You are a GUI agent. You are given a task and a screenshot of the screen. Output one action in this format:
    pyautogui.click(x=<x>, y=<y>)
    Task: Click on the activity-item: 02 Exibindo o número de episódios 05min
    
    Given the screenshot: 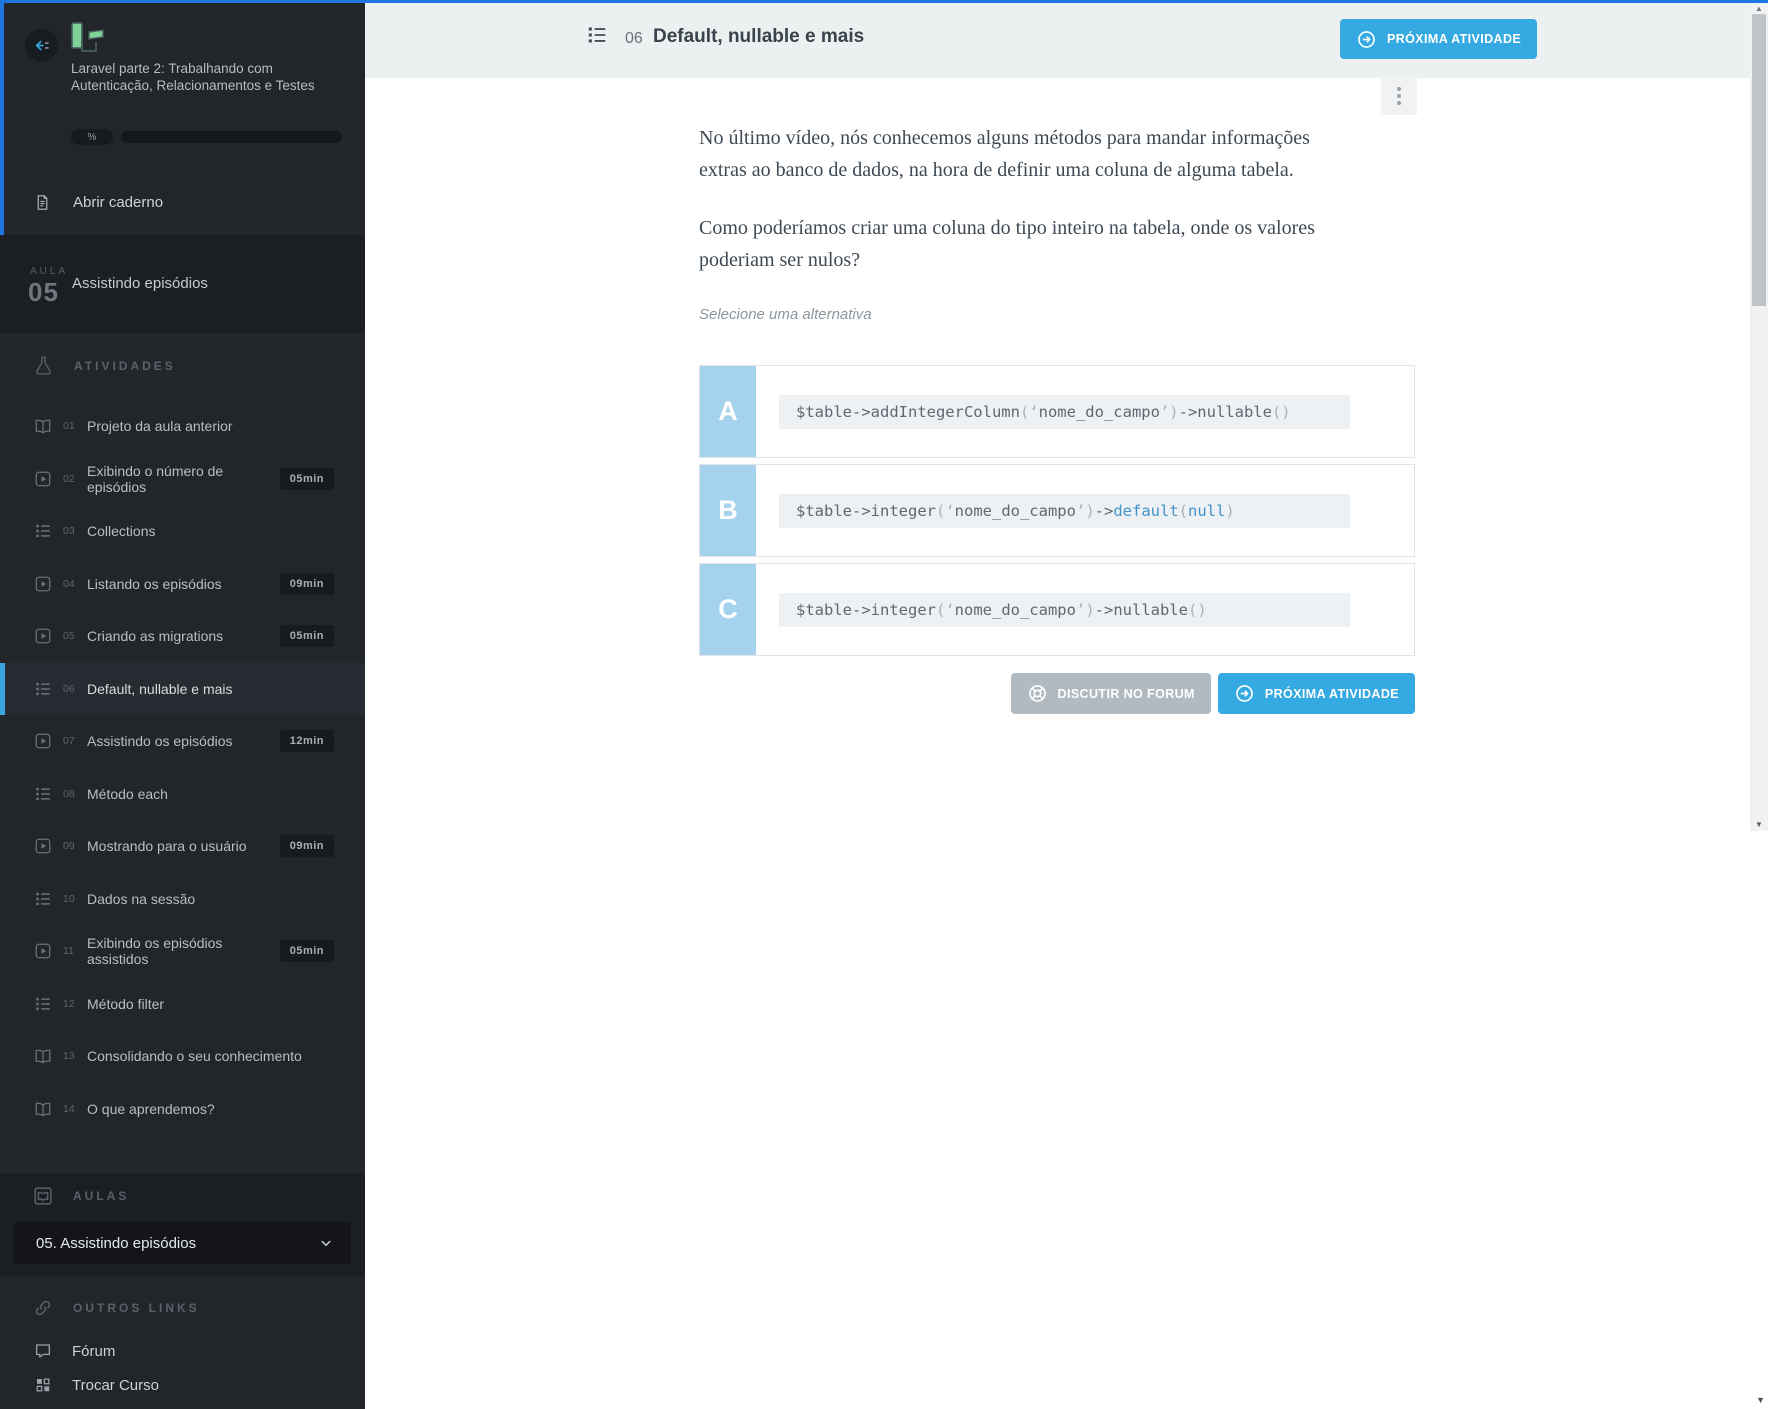 What is the action you would take?
    pyautogui.click(x=182, y=479)
    